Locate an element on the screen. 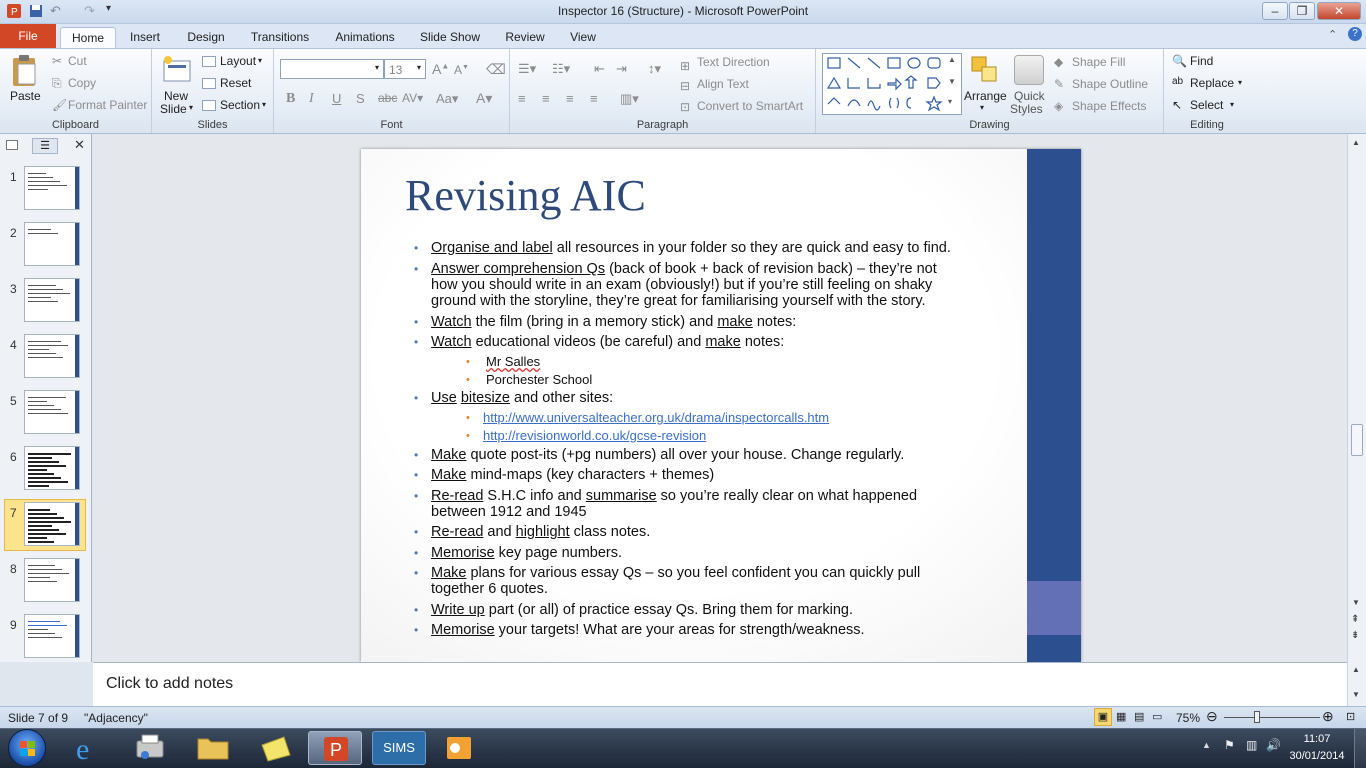  quick-styles-label-2: Styles is located at coordinates (1026, 109).